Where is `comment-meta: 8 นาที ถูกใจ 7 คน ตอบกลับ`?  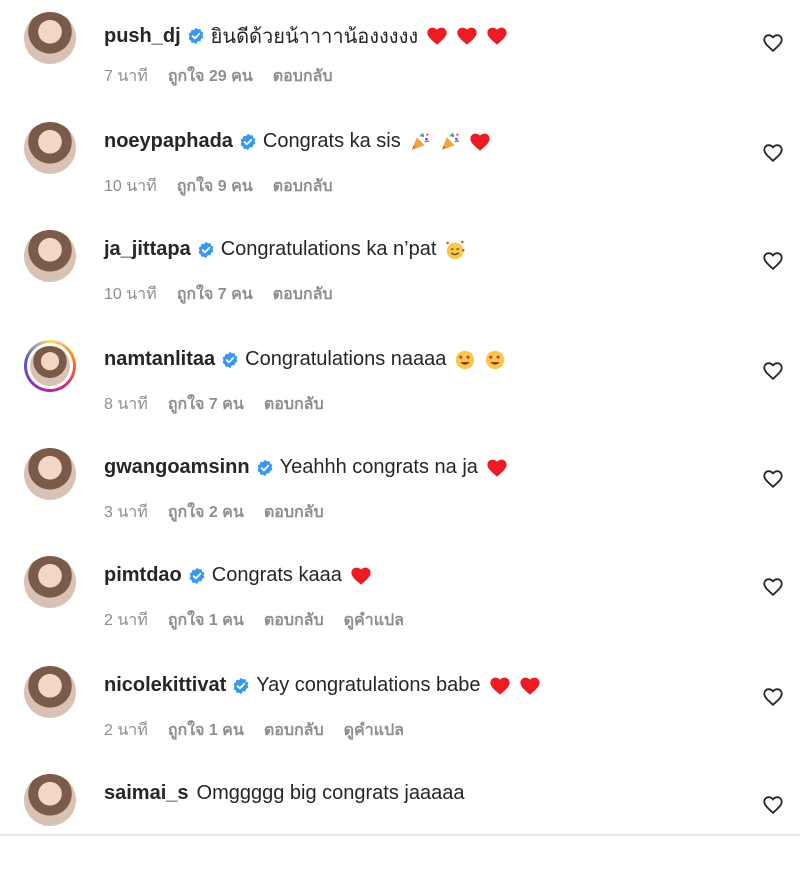 comment-meta: 8 นาที ถูกใจ 7 คน ตอบกลับ is located at coordinates (224, 404).